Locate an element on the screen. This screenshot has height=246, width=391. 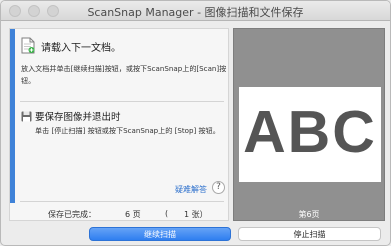
save-exit-title: 要保存图像并退出时 is located at coordinates (78, 117).